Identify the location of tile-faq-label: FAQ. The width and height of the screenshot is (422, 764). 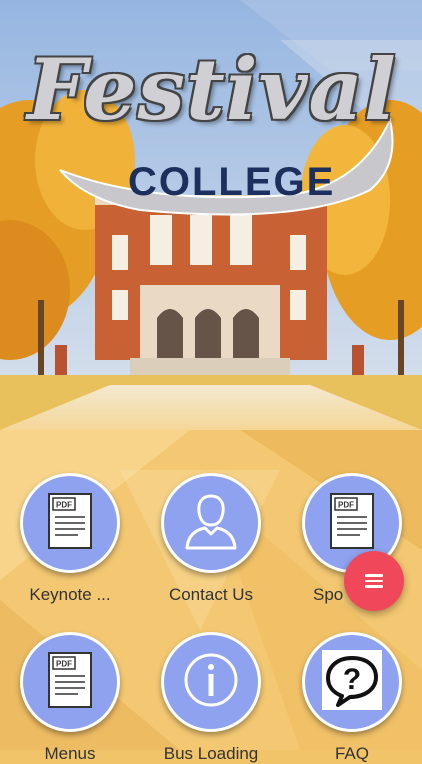
(351, 753).